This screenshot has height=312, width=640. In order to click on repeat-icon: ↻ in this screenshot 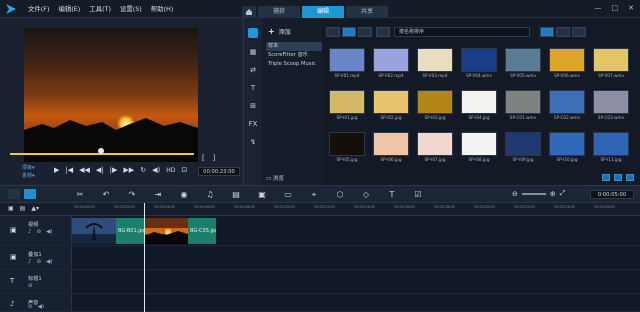, I will do `click(143, 170)`.